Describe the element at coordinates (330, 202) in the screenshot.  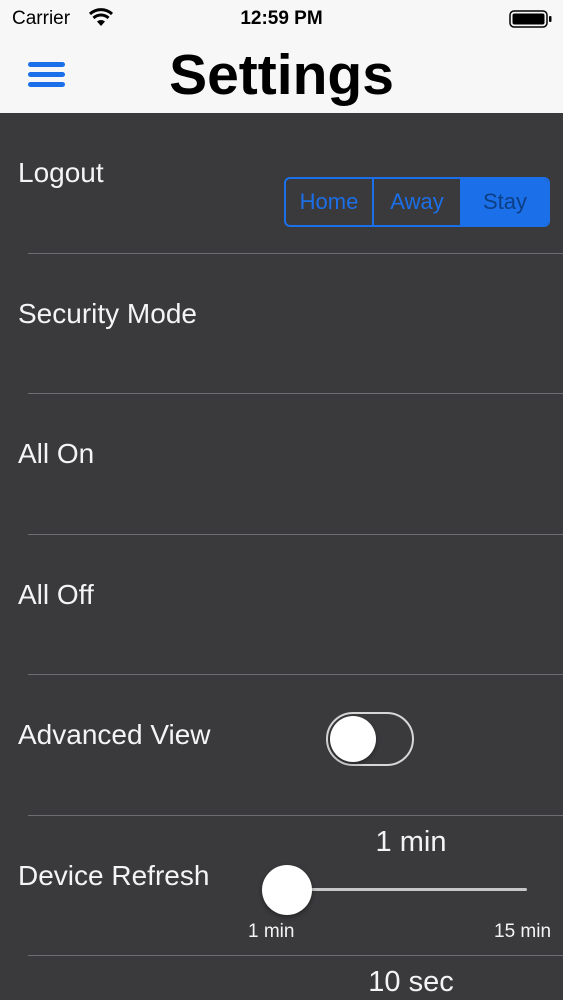
I see `segment-home: Home` at that location.